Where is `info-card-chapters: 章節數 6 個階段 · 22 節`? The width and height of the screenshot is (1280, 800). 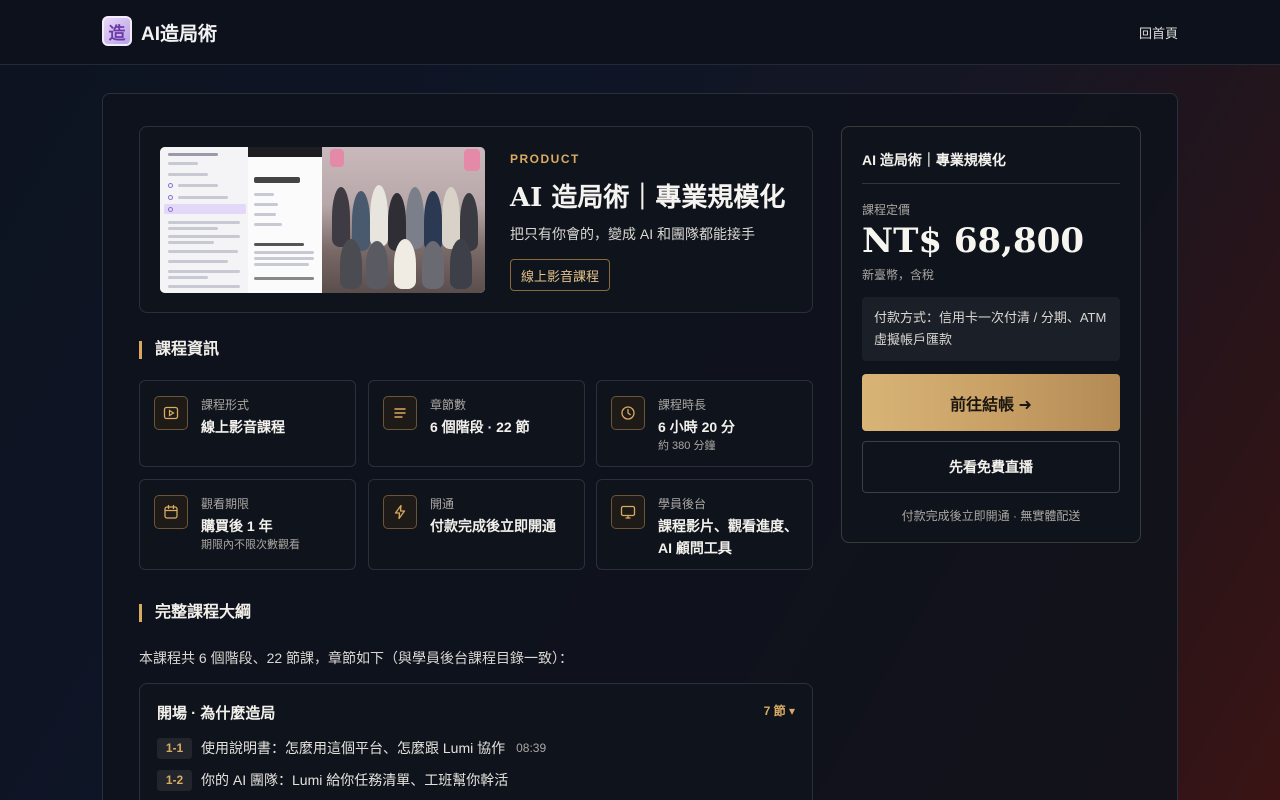 info-card-chapters: 章節數 6 個階段 · 22 節 is located at coordinates (476, 423).